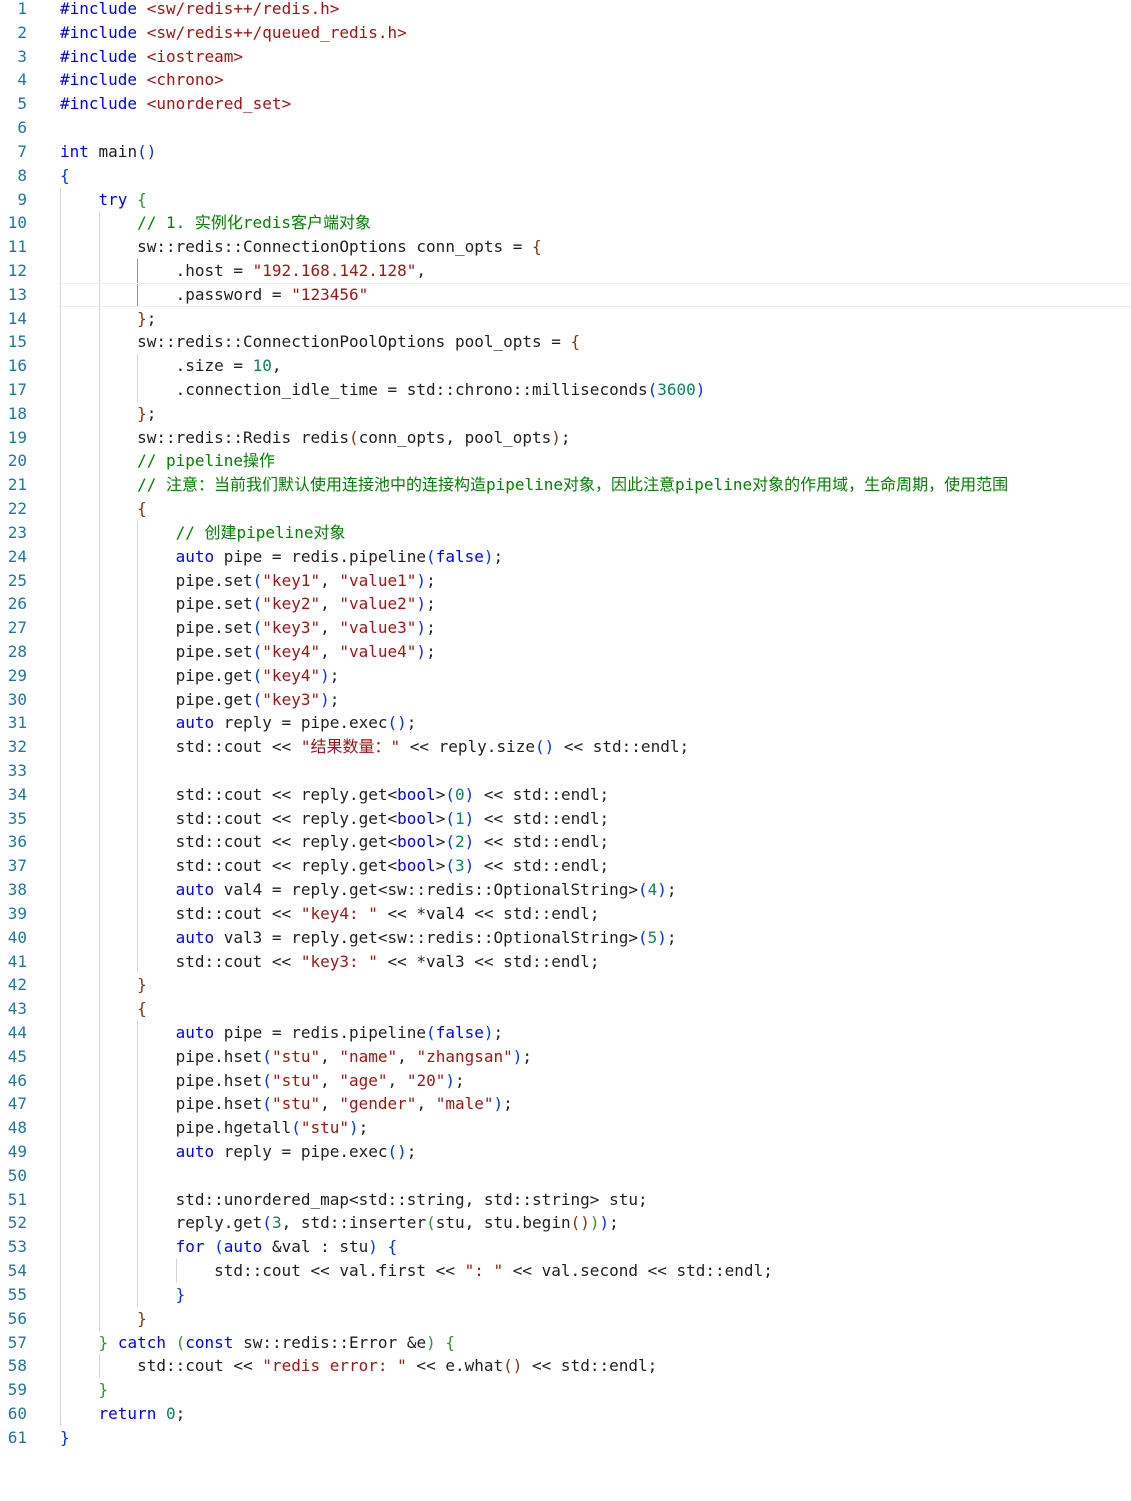 Image resolution: width=1131 pixels, height=1501 pixels. Describe the element at coordinates (291, 699) in the screenshot. I see `code-token: "key3"` at that location.